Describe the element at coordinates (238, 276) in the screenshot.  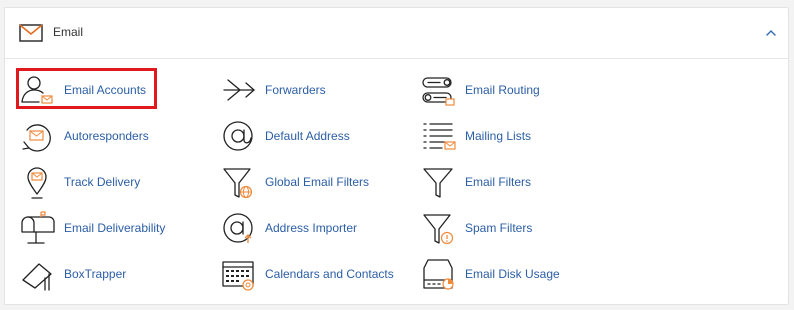
I see `calendar-at-icon` at that location.